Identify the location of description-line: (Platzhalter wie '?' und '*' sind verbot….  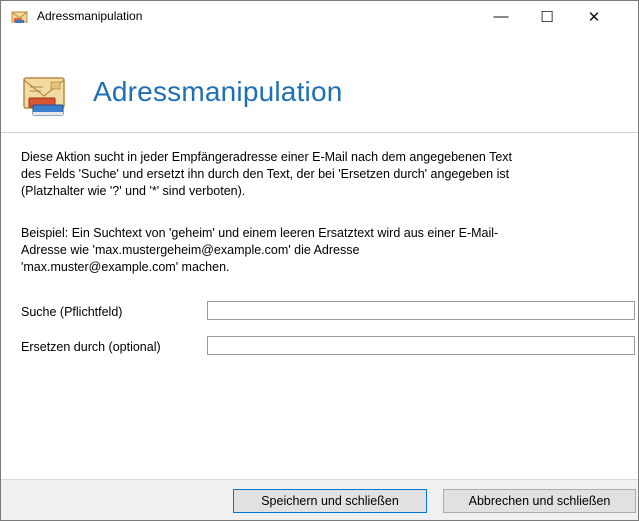
(133, 191).